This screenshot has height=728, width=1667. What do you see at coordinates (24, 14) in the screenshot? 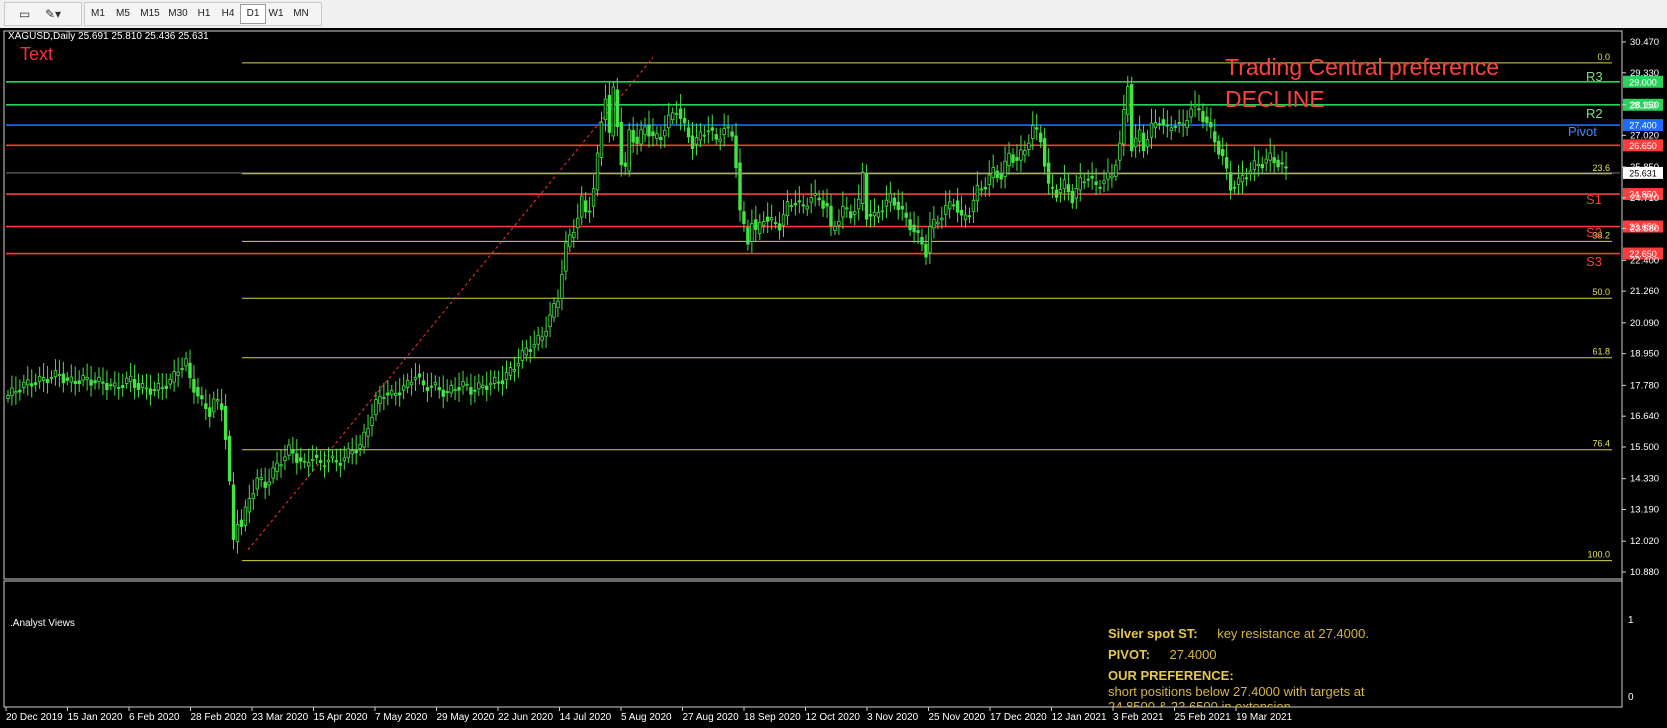
I see `chart-window-icon: ▭` at bounding box center [24, 14].